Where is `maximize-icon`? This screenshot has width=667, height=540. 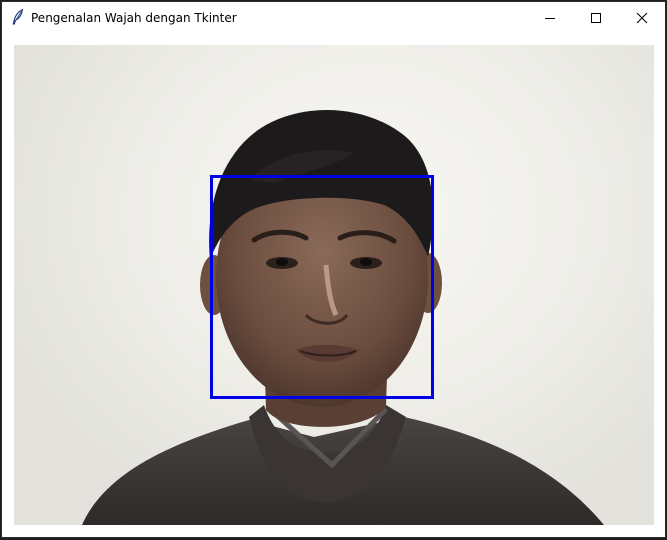
maximize-icon is located at coordinates (596, 17).